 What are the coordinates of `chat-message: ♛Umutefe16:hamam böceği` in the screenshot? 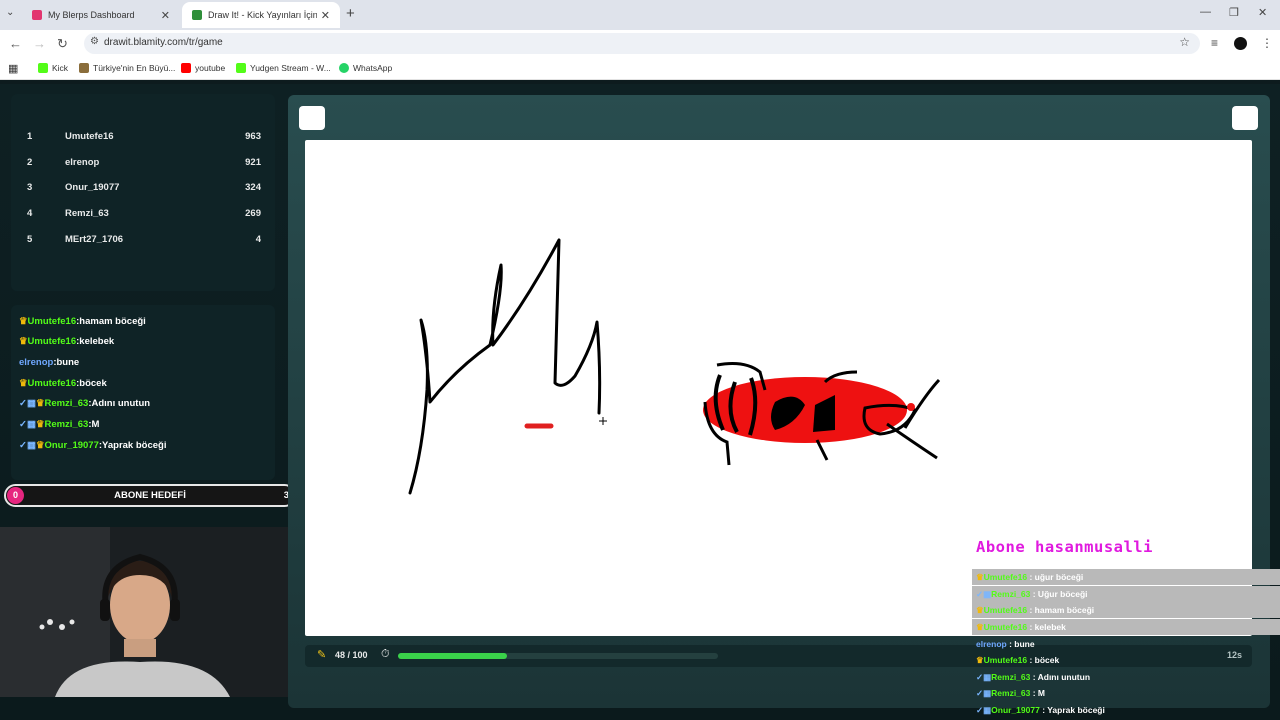 It's located at (82, 321).